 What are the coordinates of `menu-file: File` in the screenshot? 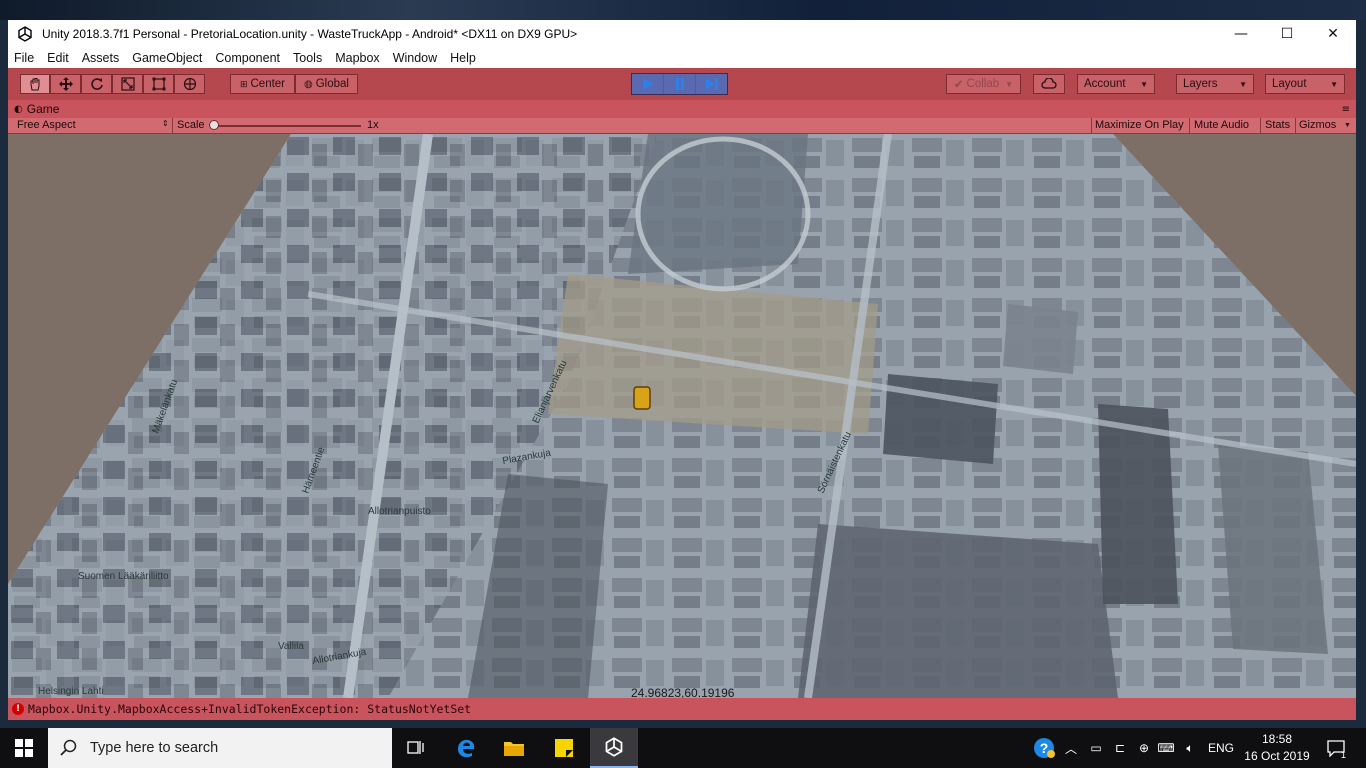 It's located at (24, 58).